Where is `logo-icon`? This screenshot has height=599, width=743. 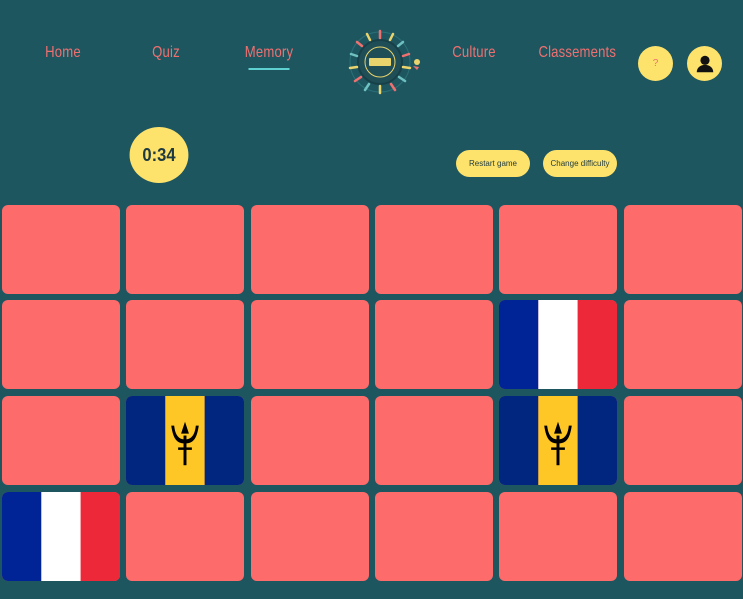
logo-icon is located at coordinates (384, 62).